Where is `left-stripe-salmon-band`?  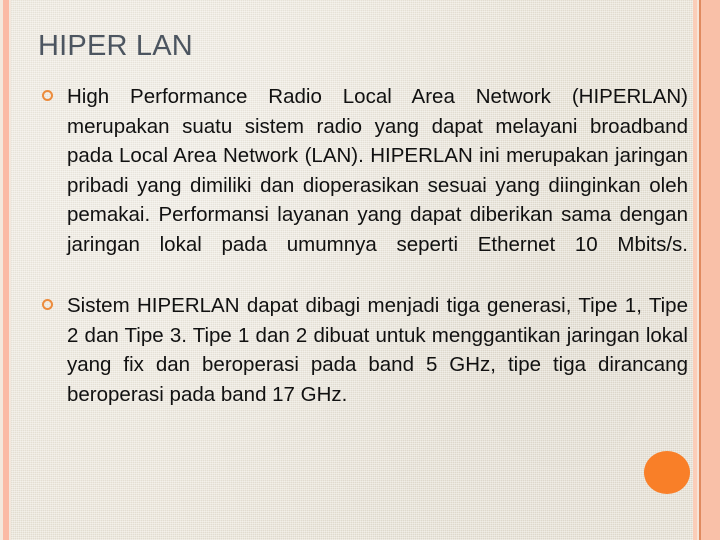 left-stripe-salmon-band is located at coordinates (6, 270).